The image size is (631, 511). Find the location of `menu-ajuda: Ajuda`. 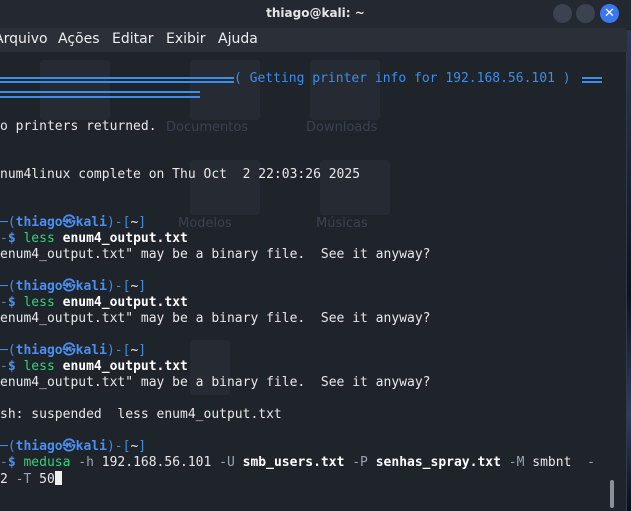

menu-ajuda: Ajuda is located at coordinates (238, 39).